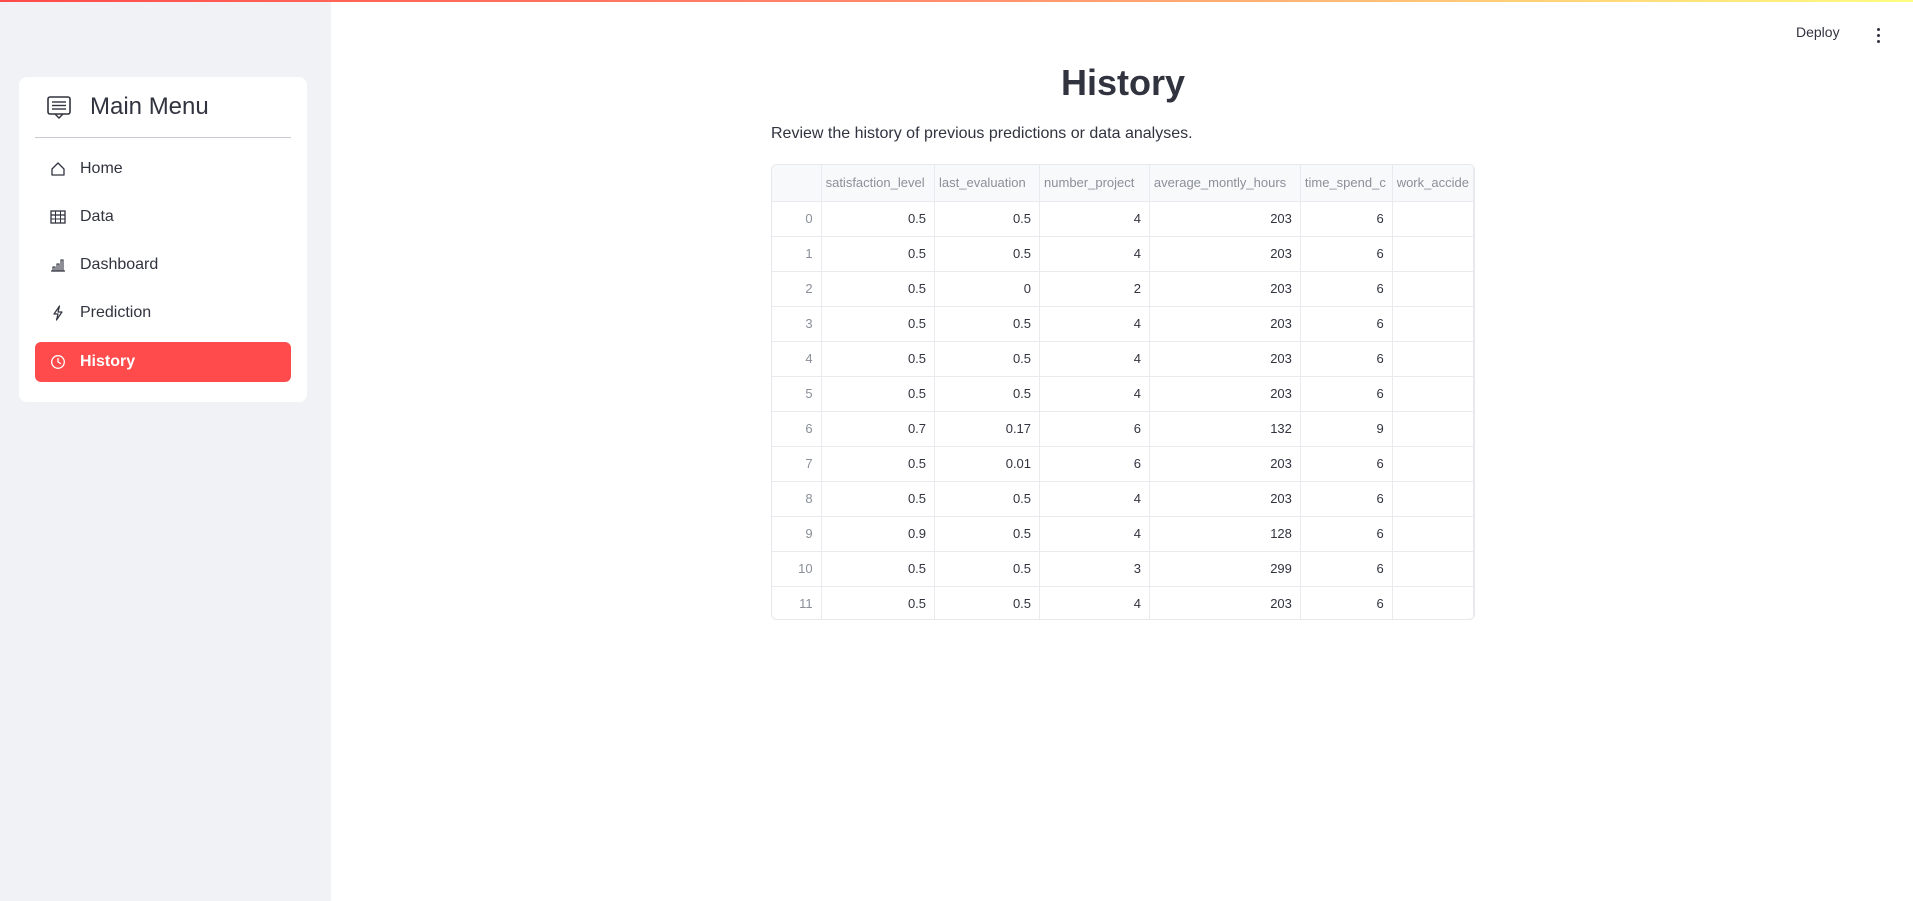 The height and width of the screenshot is (901, 1913). I want to click on deploy-button: Deploy, so click(1818, 32).